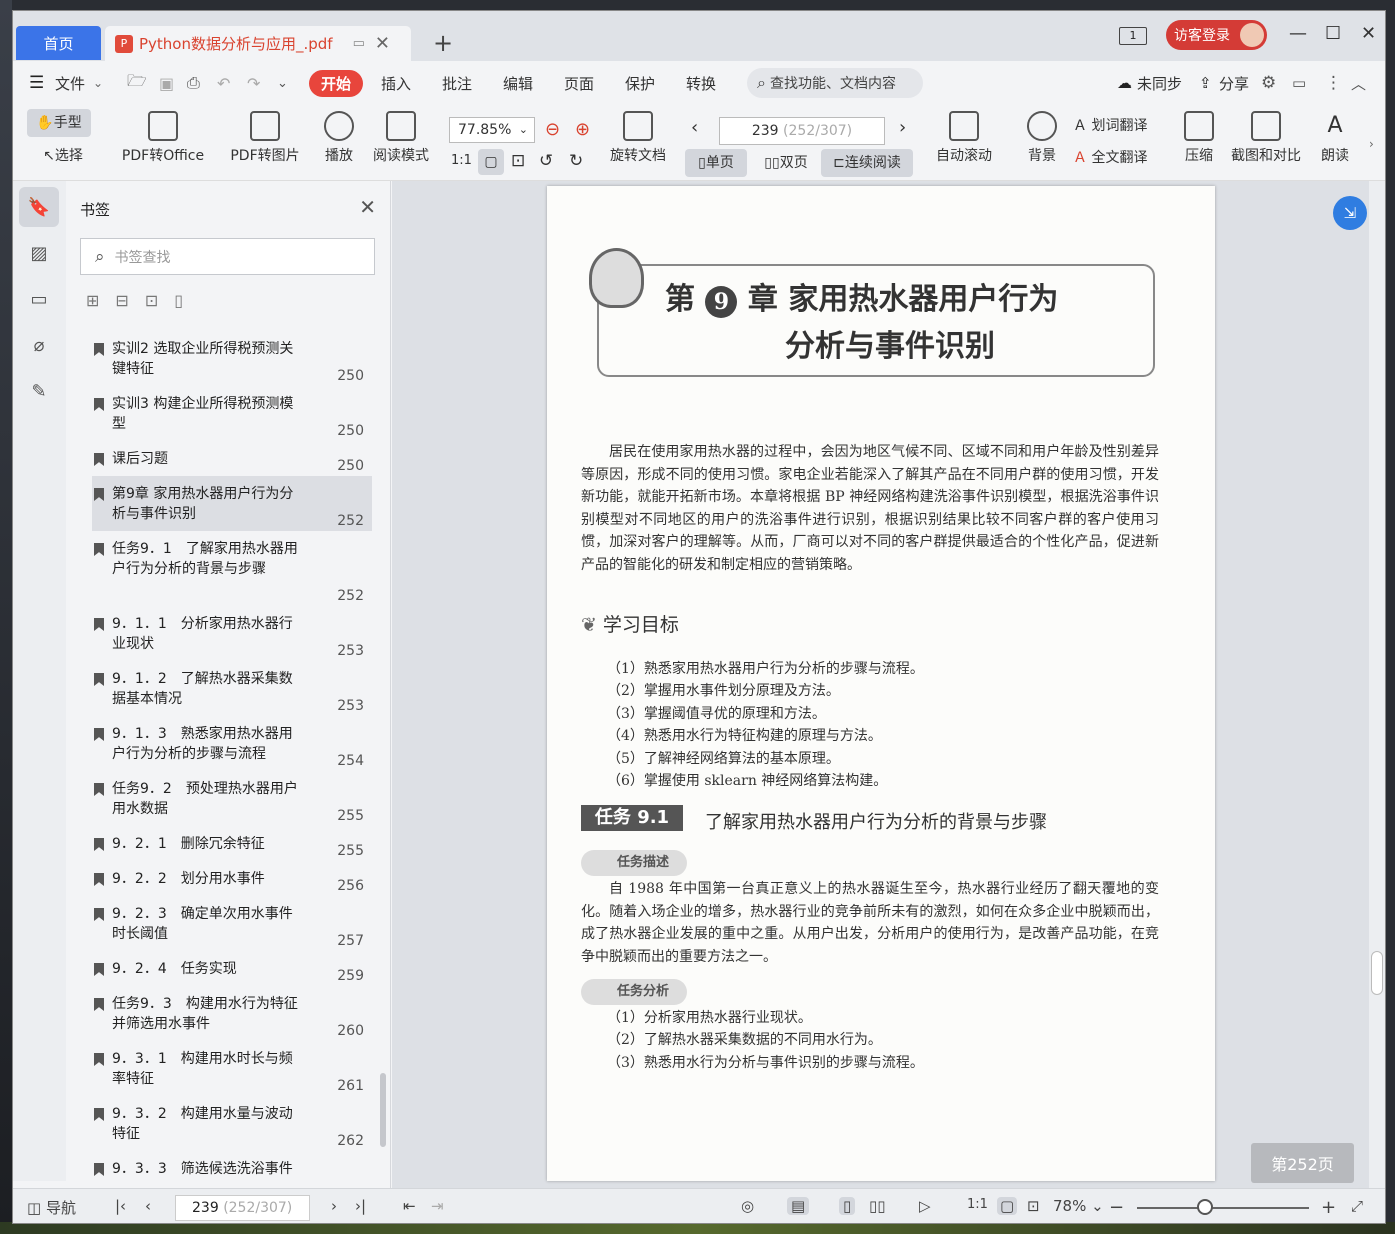  I want to click on zoom-out-icon: ⊖, so click(552, 129).